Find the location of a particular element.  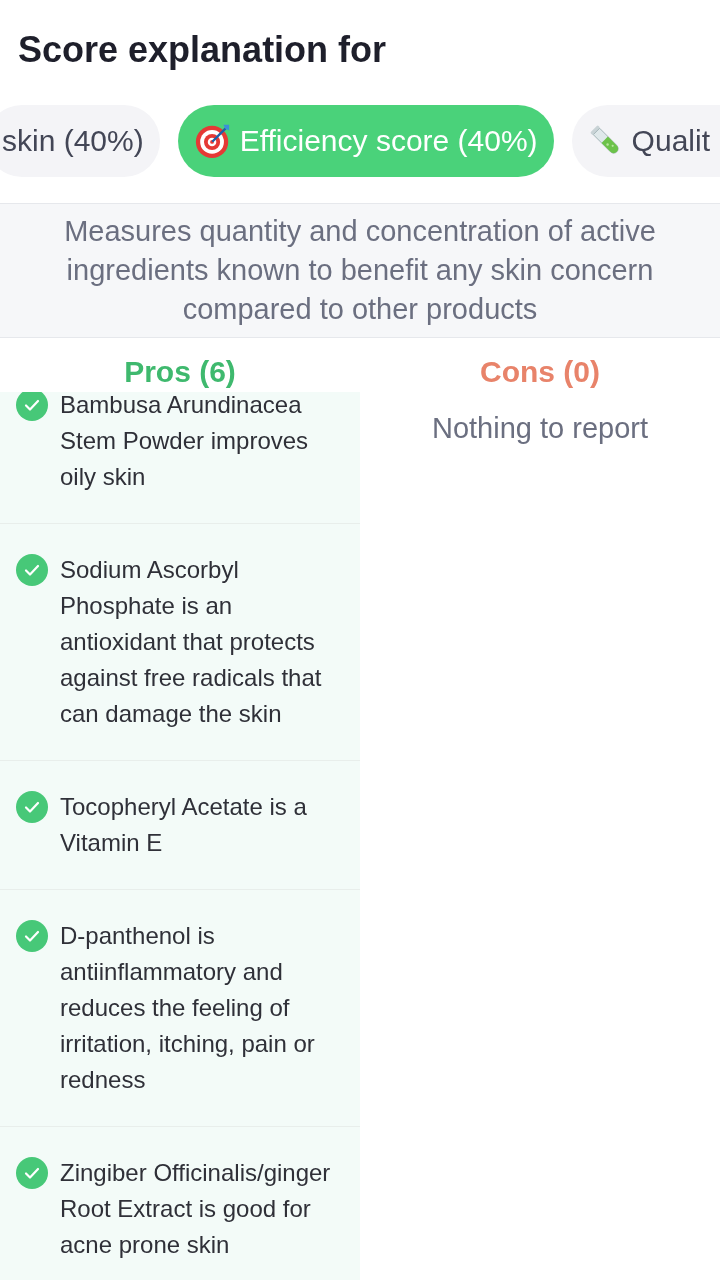

target-icon is located at coordinates (212, 141).